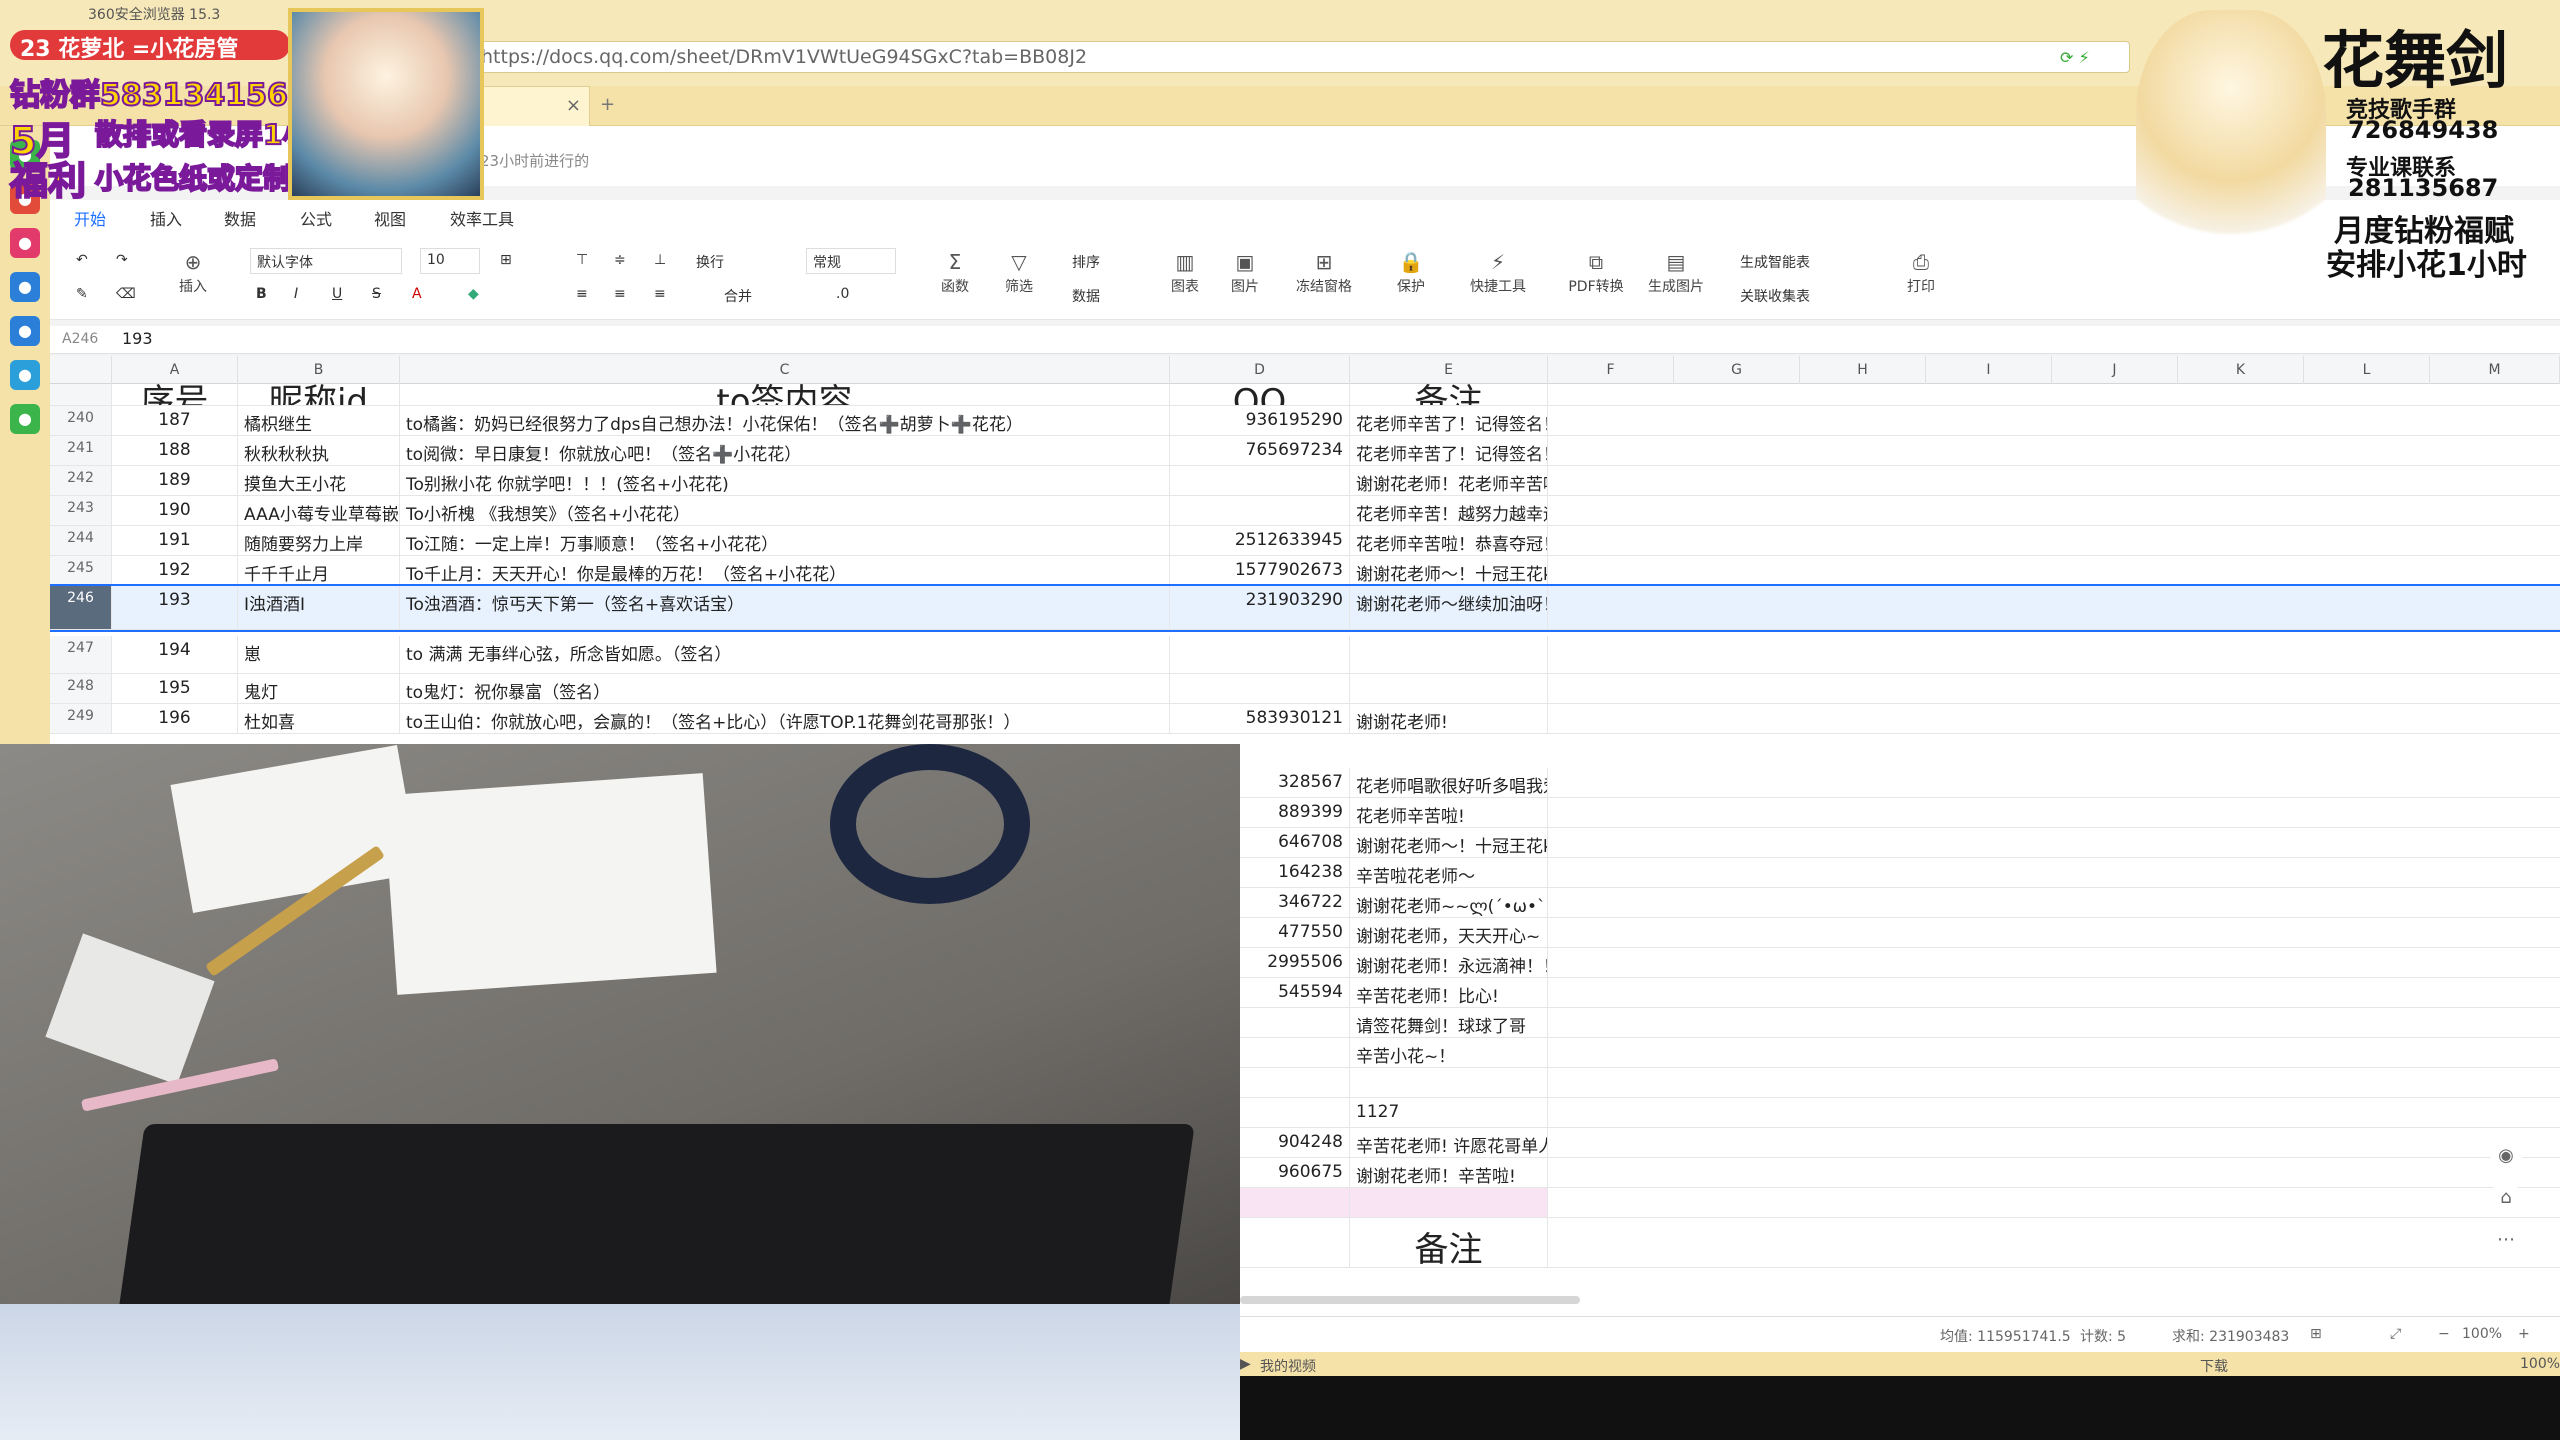 The width and height of the screenshot is (2560, 1440). What do you see at coordinates (1449, 1052) in the screenshot?
I see `cell-remark: 辛苦小花~！` at bounding box center [1449, 1052].